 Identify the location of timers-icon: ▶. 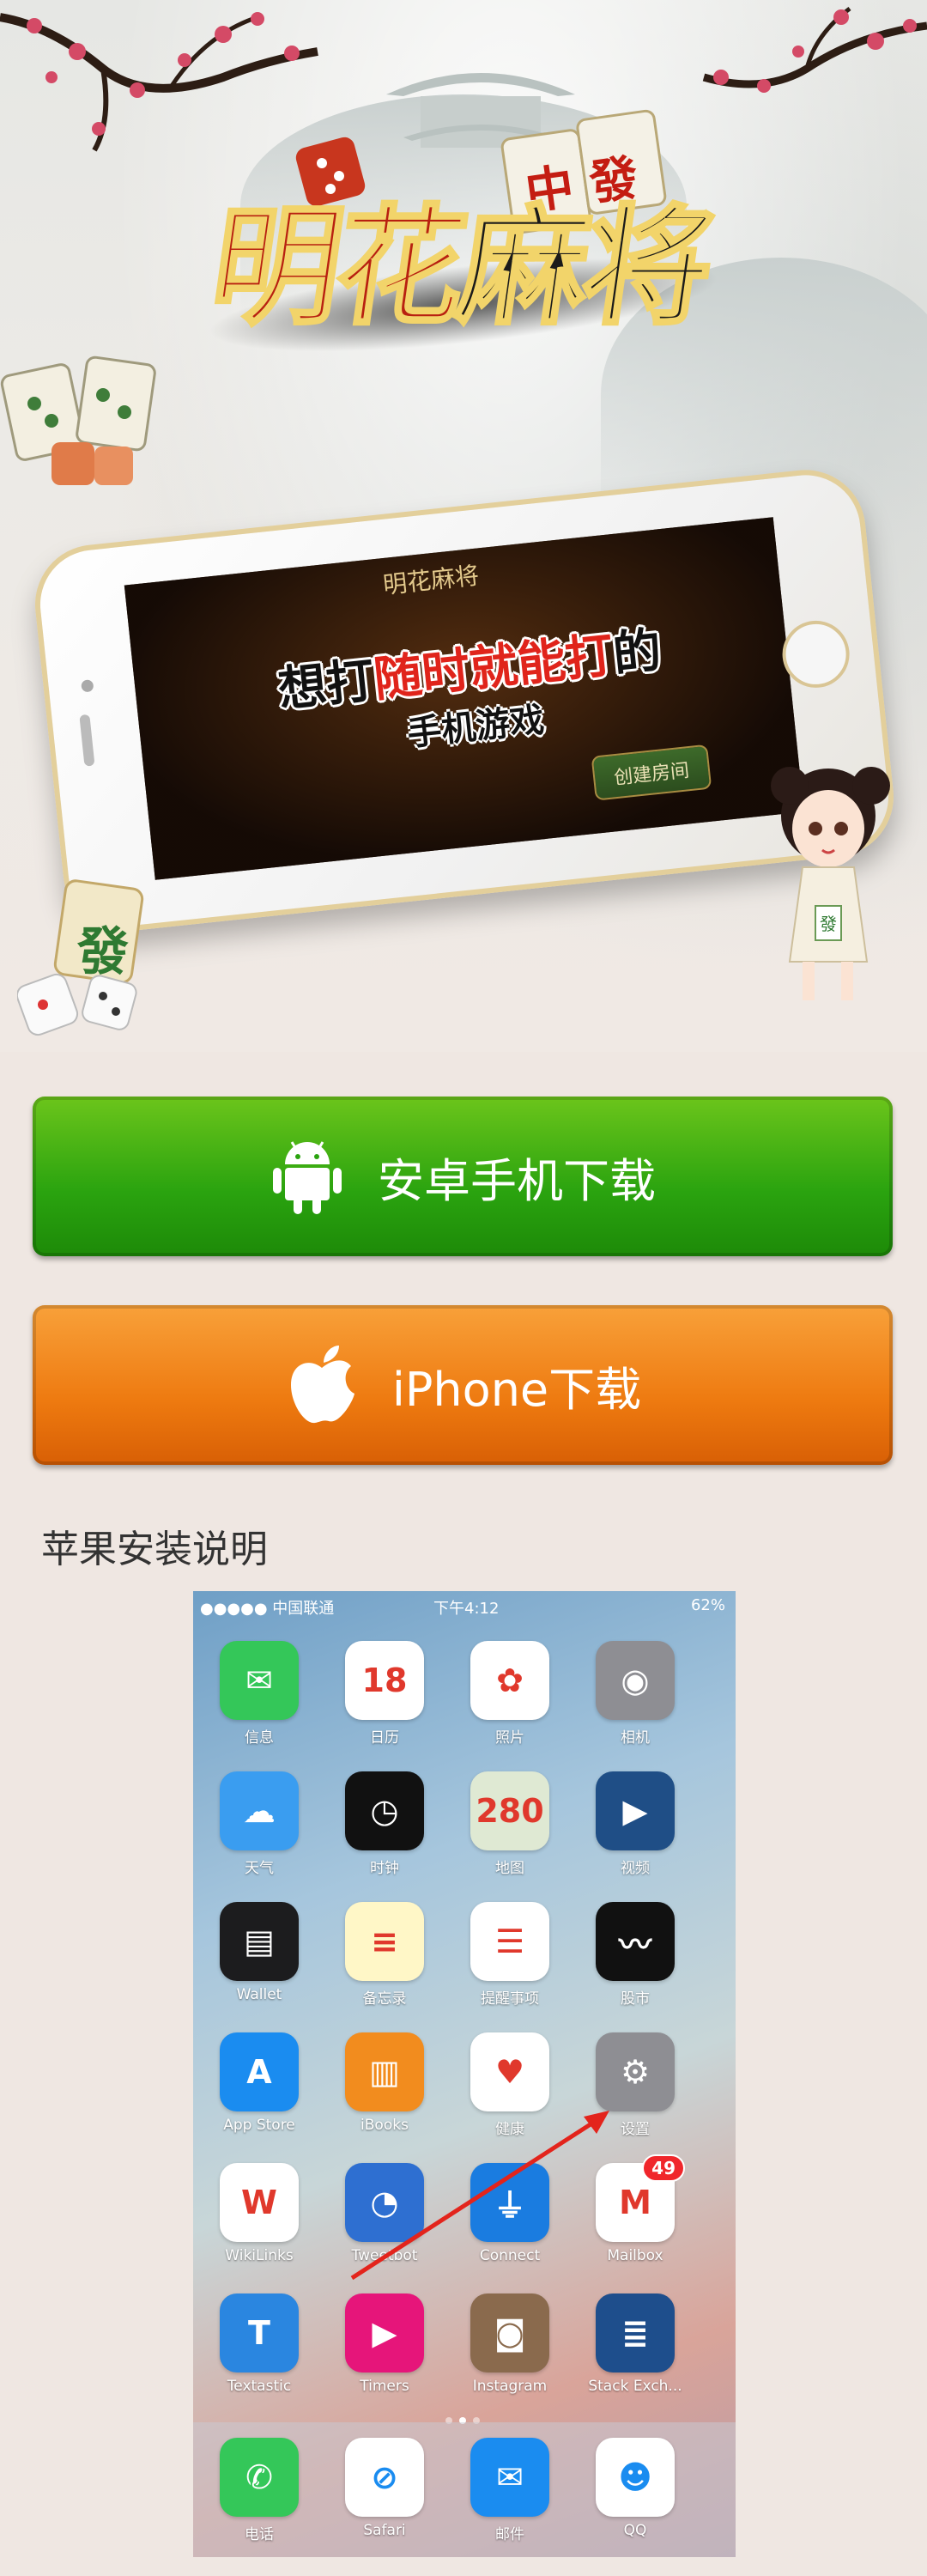
(384, 2332).